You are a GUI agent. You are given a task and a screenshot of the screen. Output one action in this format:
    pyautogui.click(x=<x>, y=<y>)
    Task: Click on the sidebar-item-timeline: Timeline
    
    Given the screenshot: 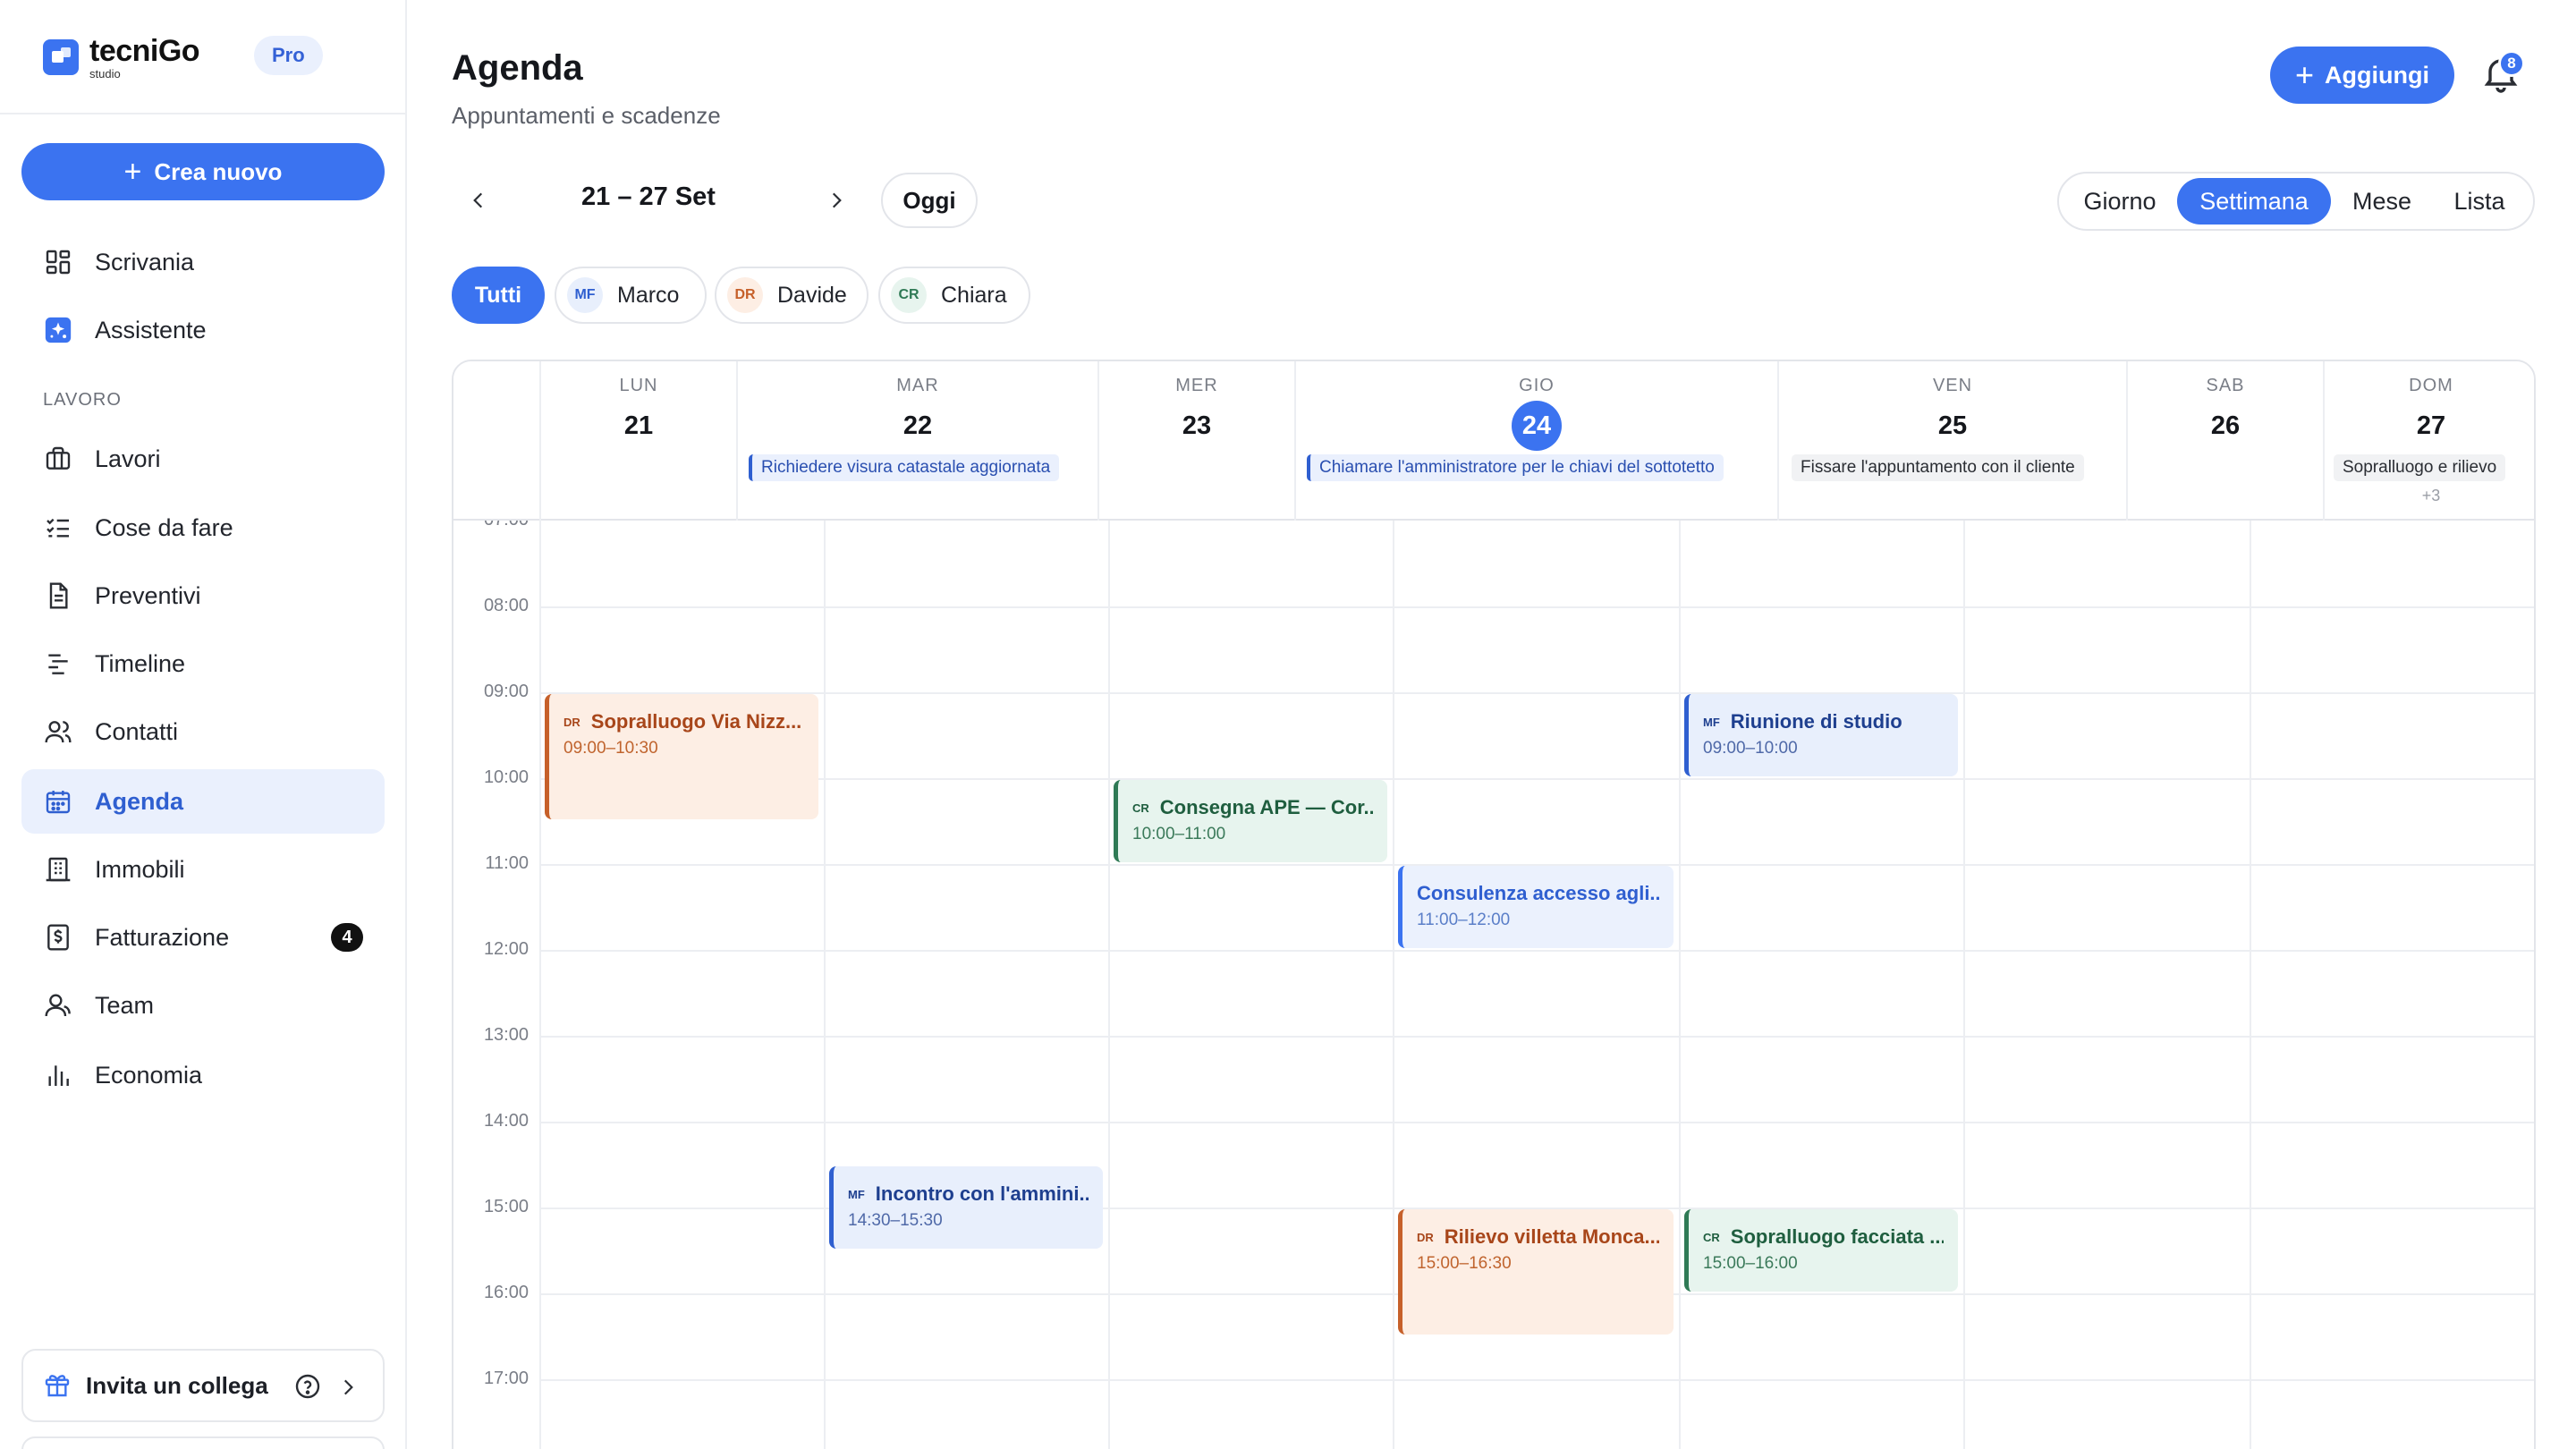 What is the action you would take?
    pyautogui.click(x=203, y=663)
    